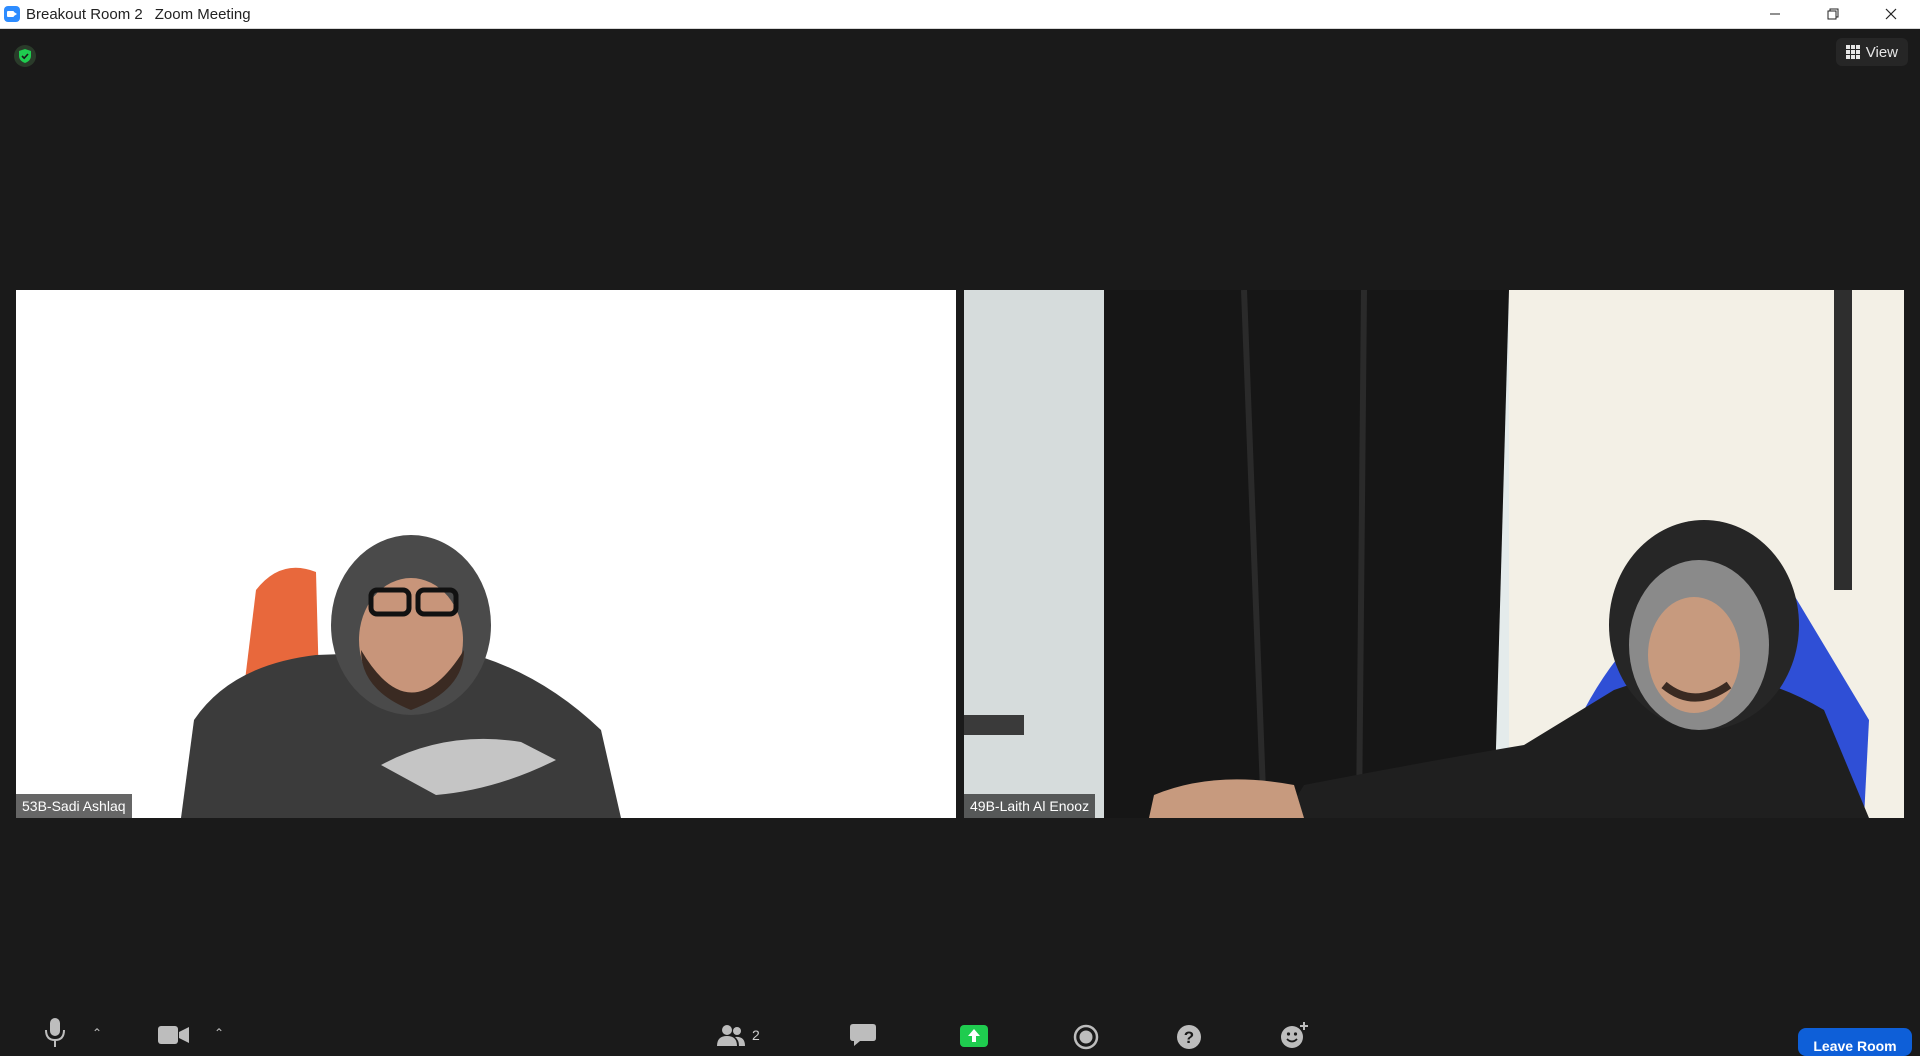  Describe the element at coordinates (12, 14) in the screenshot. I see `zoom-app-icon` at that location.